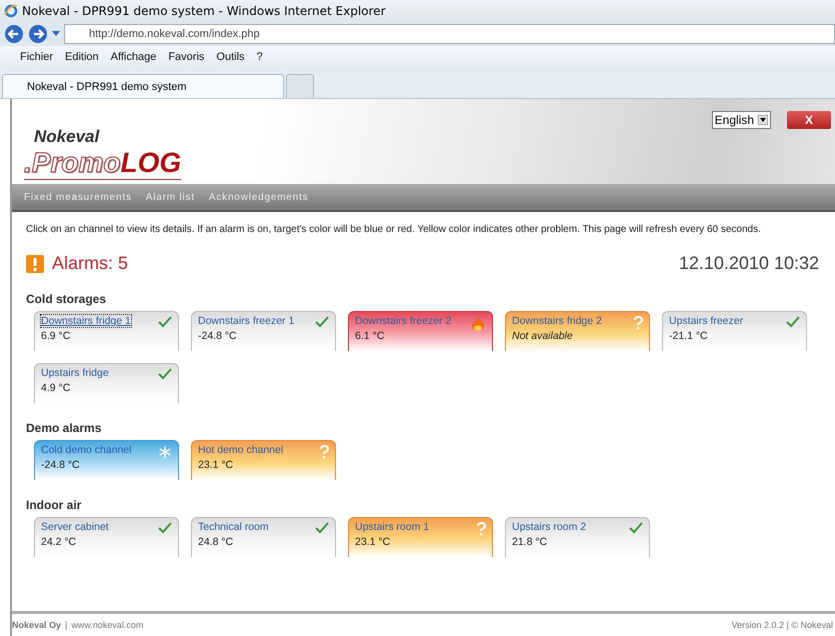  Describe the element at coordinates (259, 57) in the screenshot. I see `menu-item: ?` at that location.